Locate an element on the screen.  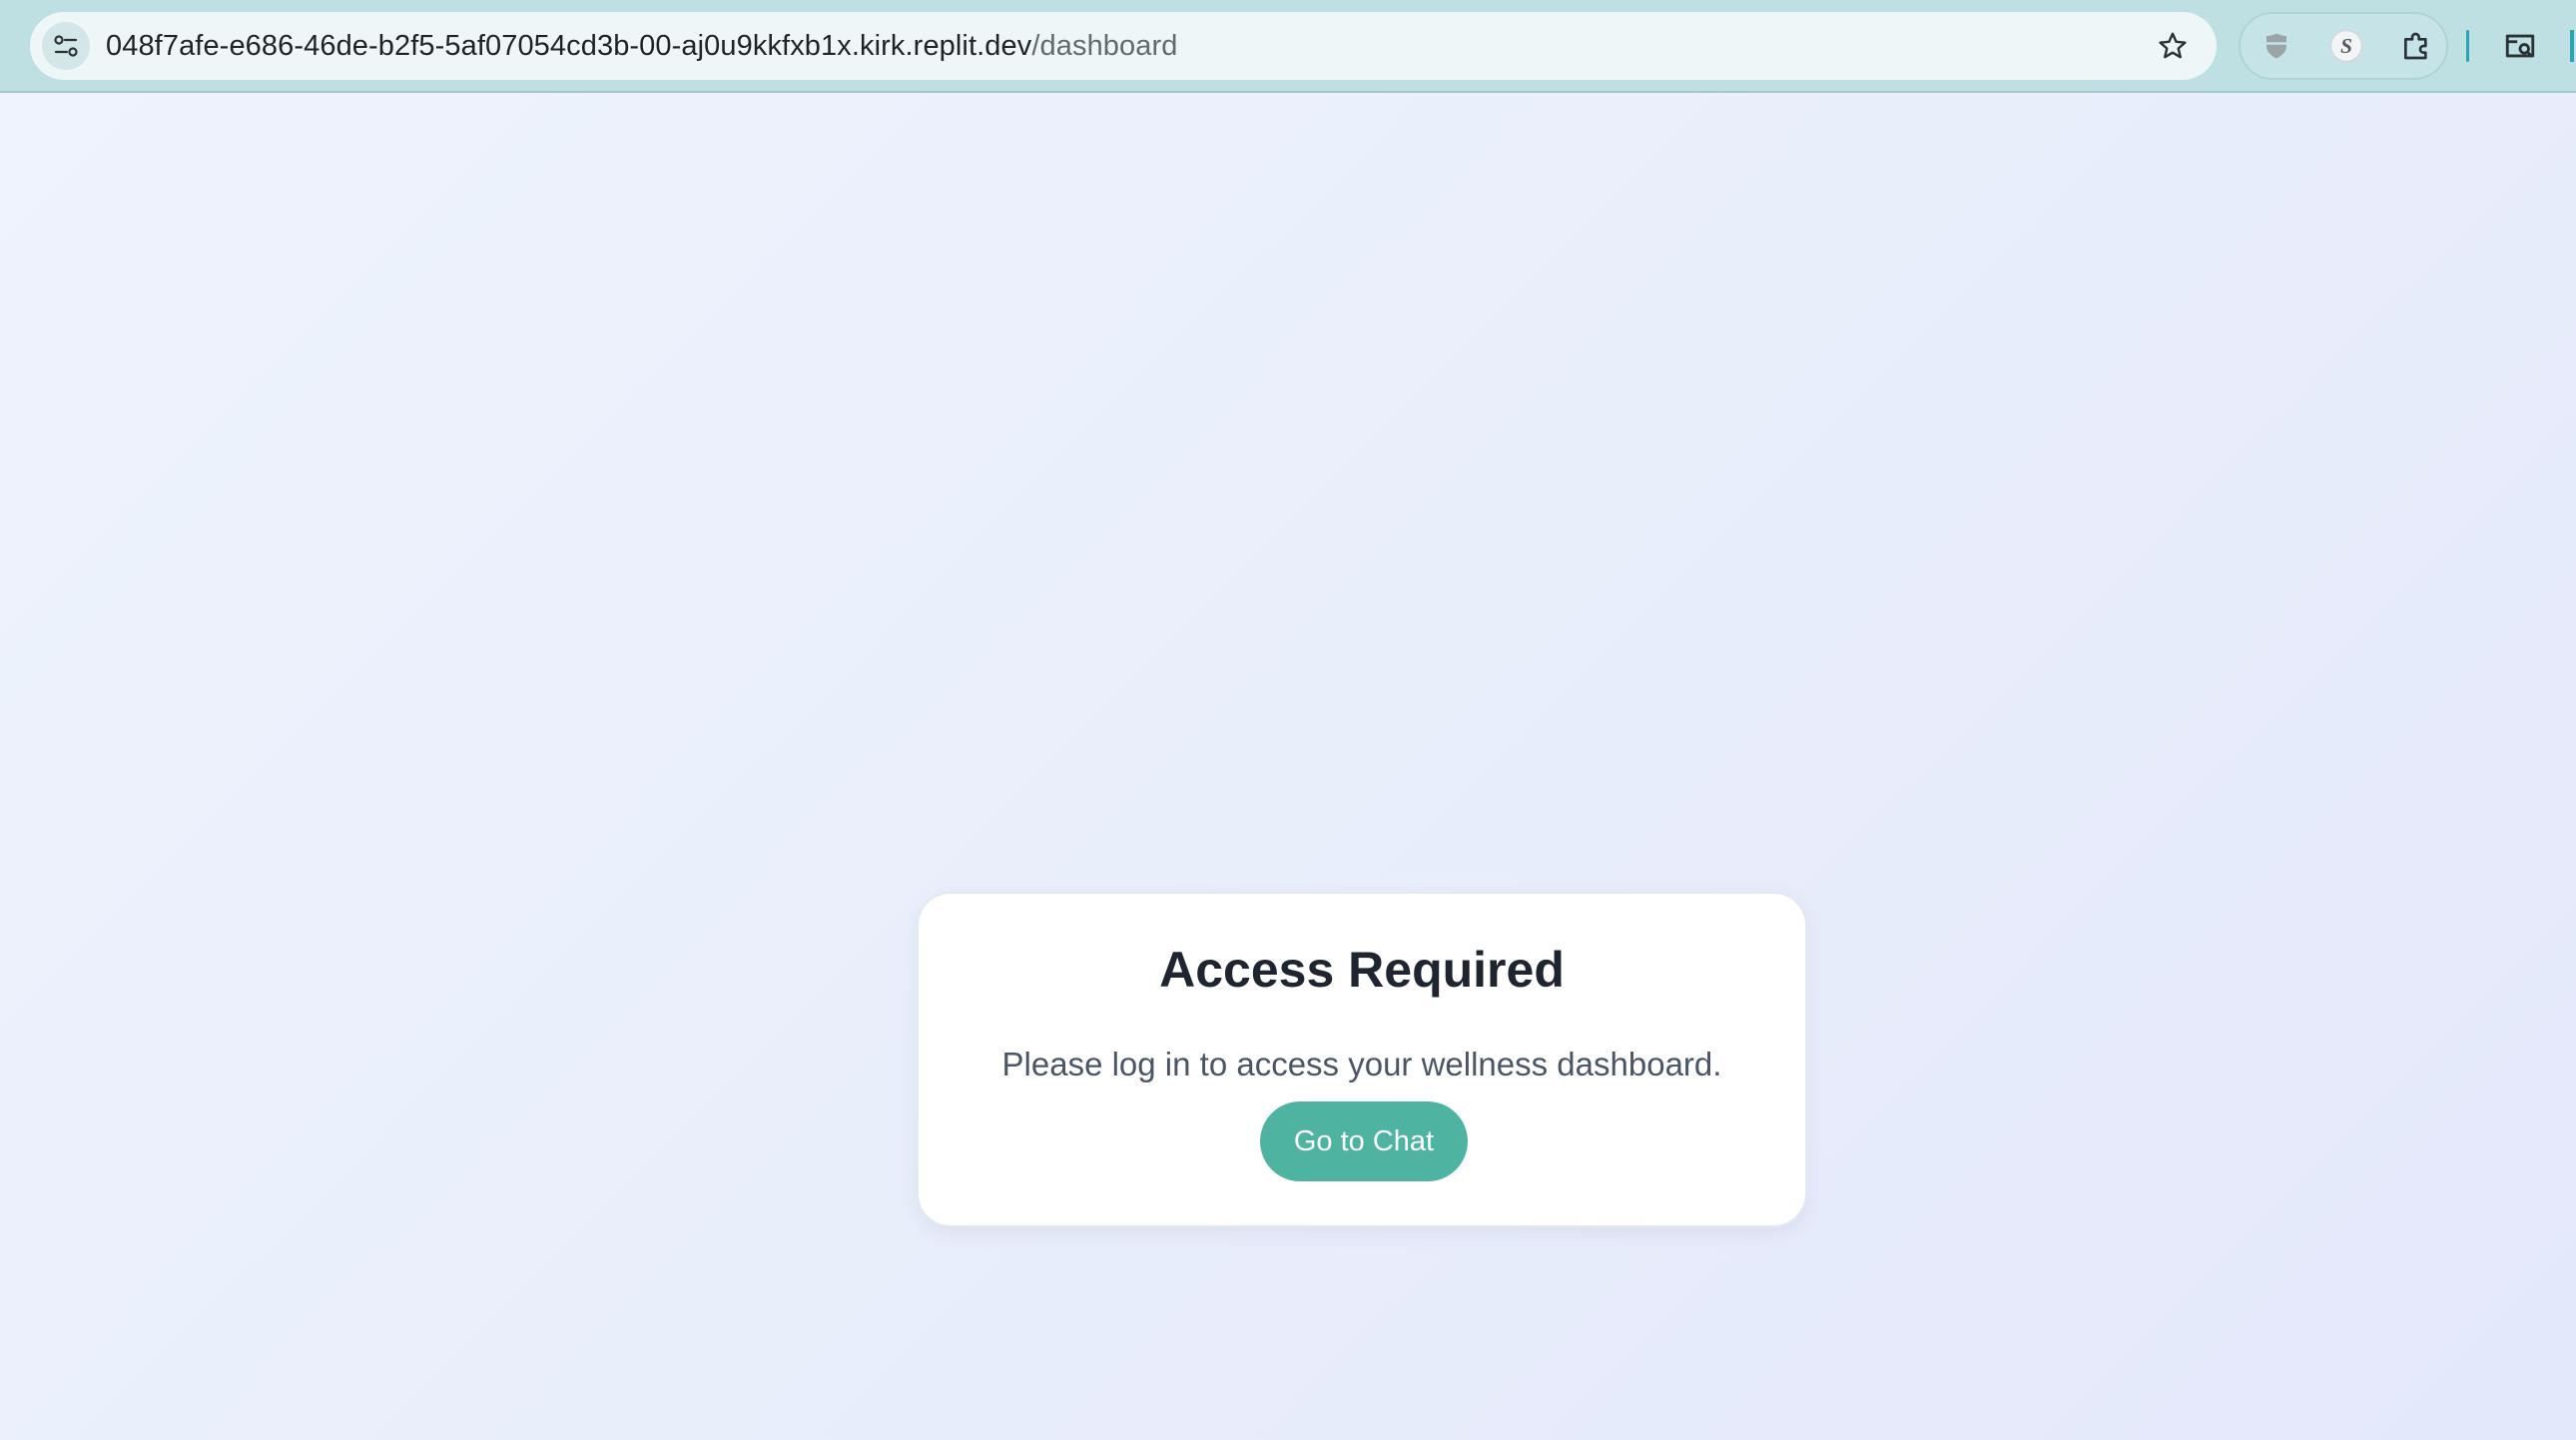
svg-text: S is located at coordinates (2346, 46).